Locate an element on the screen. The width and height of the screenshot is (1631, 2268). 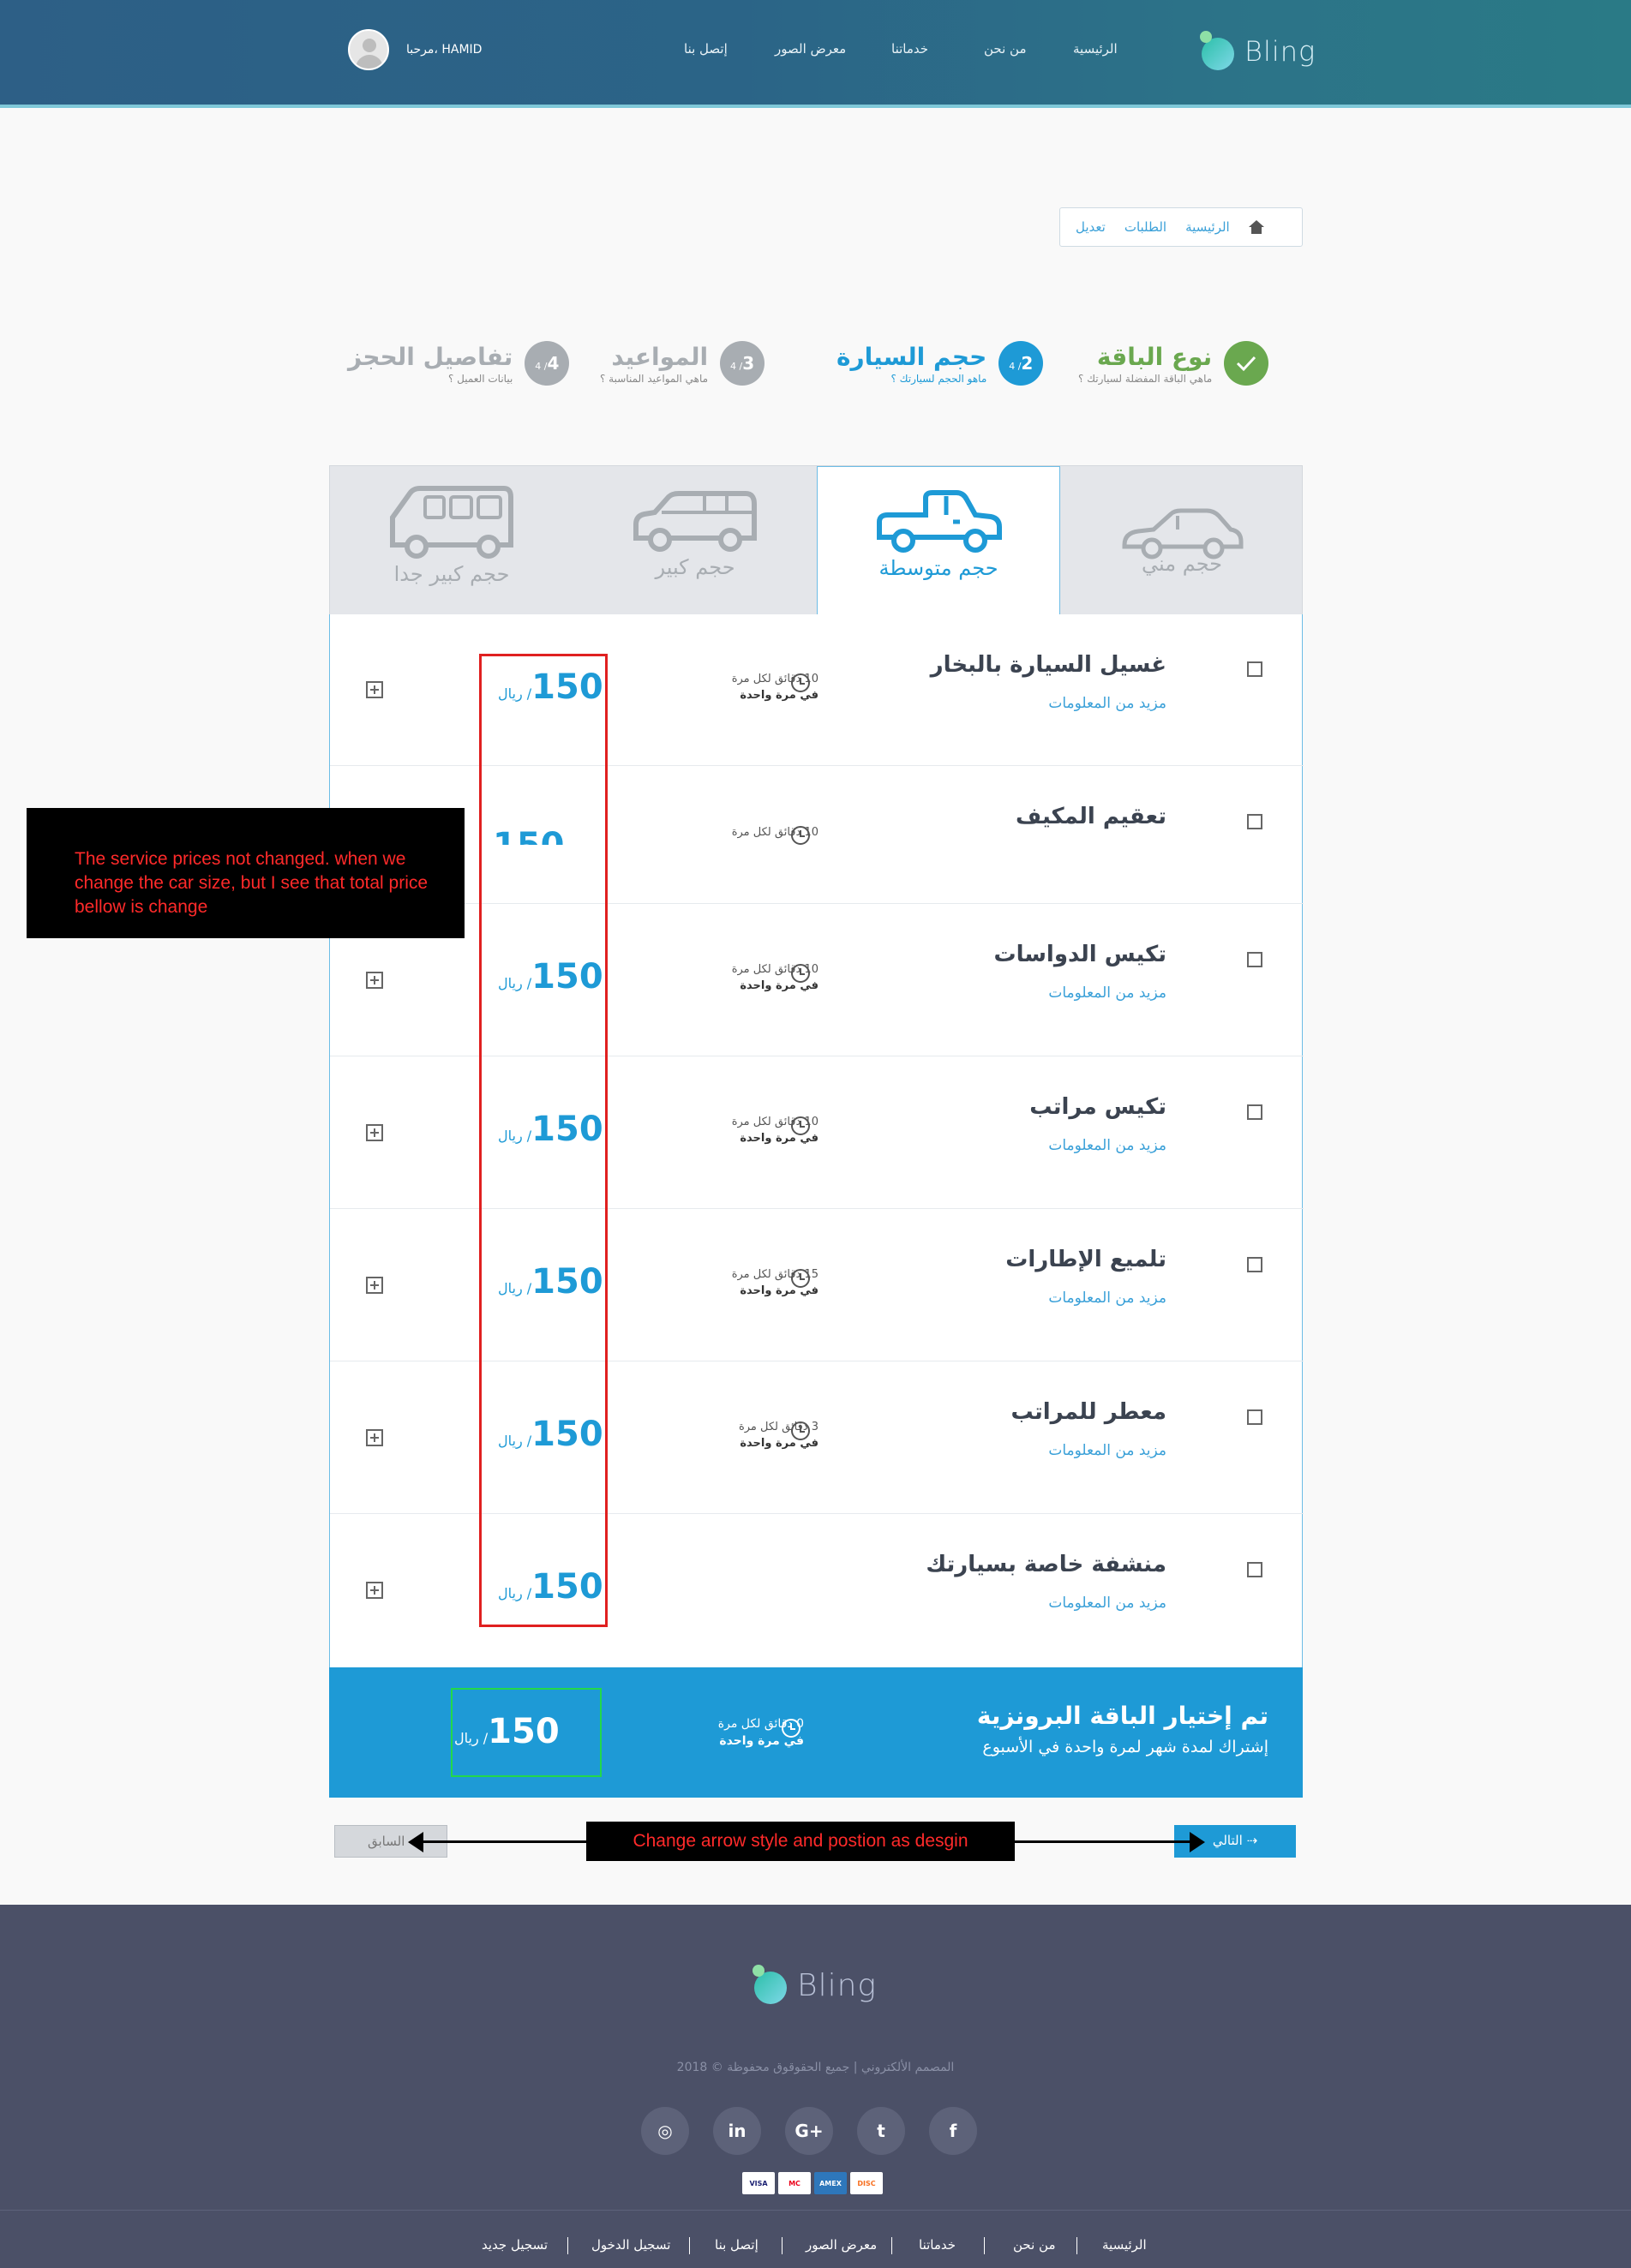
twitter-icon: t is located at coordinates (881, 2131).